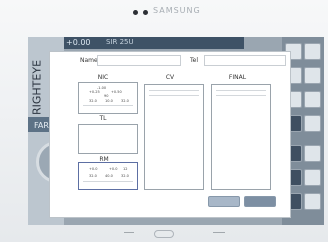 Image resolution: width=328 pixels, height=242 pixels. Describe the element at coordinates (245, 60) in the screenshot. I see `tel-input` at that location.